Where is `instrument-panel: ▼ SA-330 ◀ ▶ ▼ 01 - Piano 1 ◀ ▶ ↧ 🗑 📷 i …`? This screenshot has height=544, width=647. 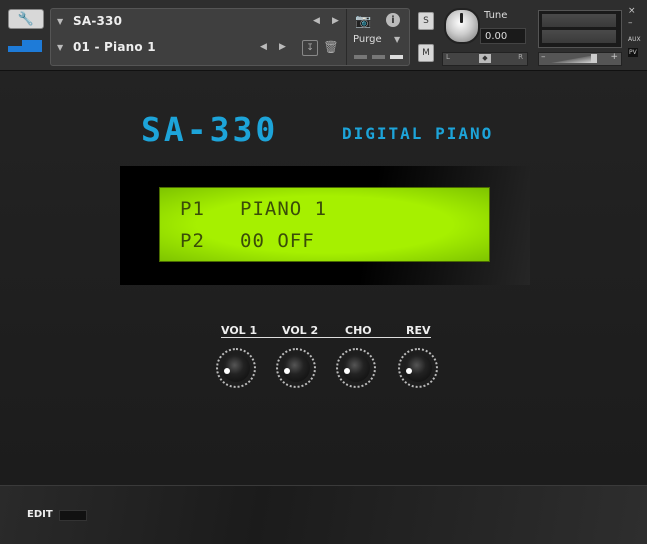 instrument-panel: ▼ SA-330 ◀ ▶ ▼ 01 - Piano 1 ◀ ▶ ↧ 🗑 📷 i … is located at coordinates (230, 37).